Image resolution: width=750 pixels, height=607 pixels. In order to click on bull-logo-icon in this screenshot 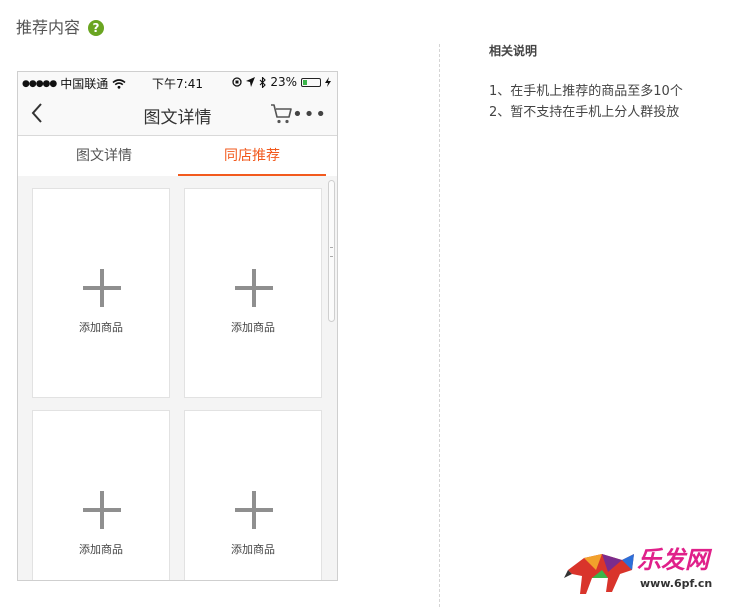, I will do `click(599, 574)`.